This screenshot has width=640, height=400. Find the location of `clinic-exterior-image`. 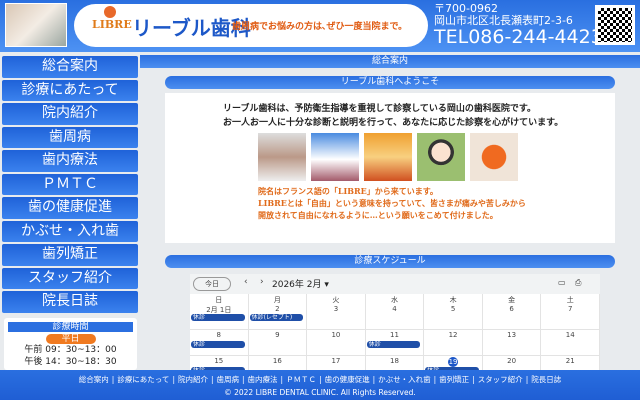

clinic-exterior-image is located at coordinates (282, 157).